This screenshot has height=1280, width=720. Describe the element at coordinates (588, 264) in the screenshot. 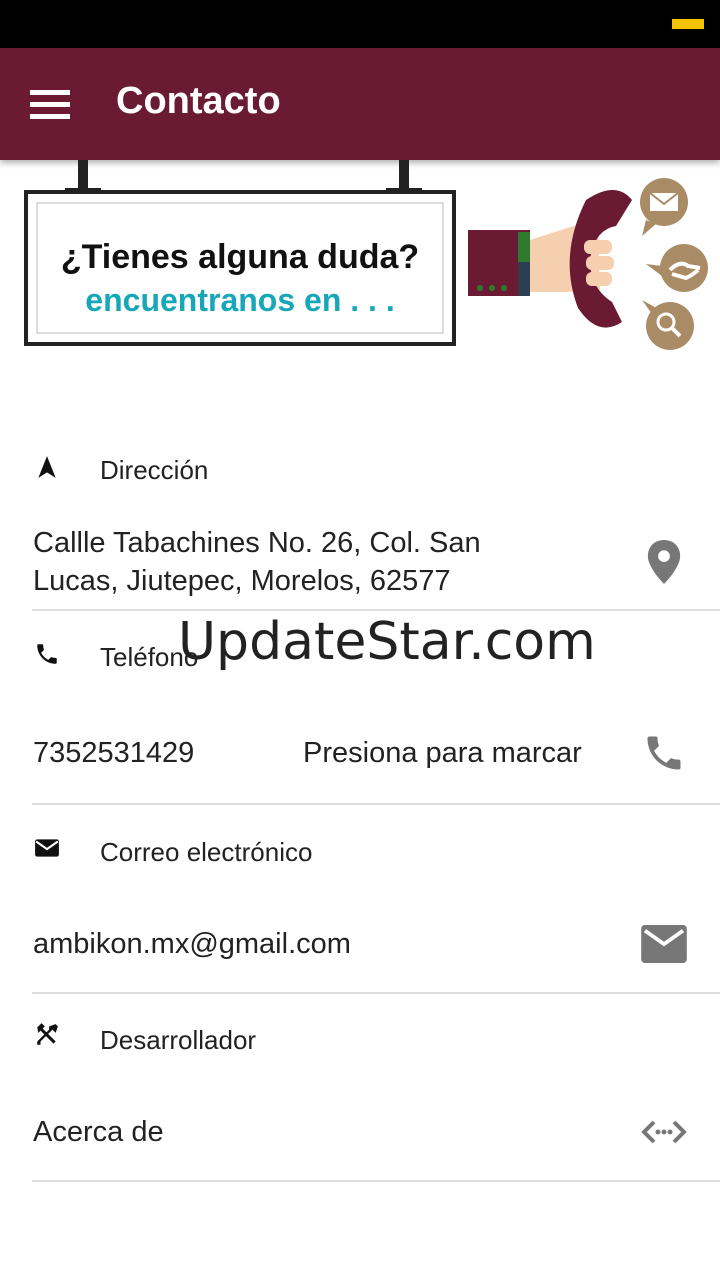

I see `phone-call-illustration` at that location.